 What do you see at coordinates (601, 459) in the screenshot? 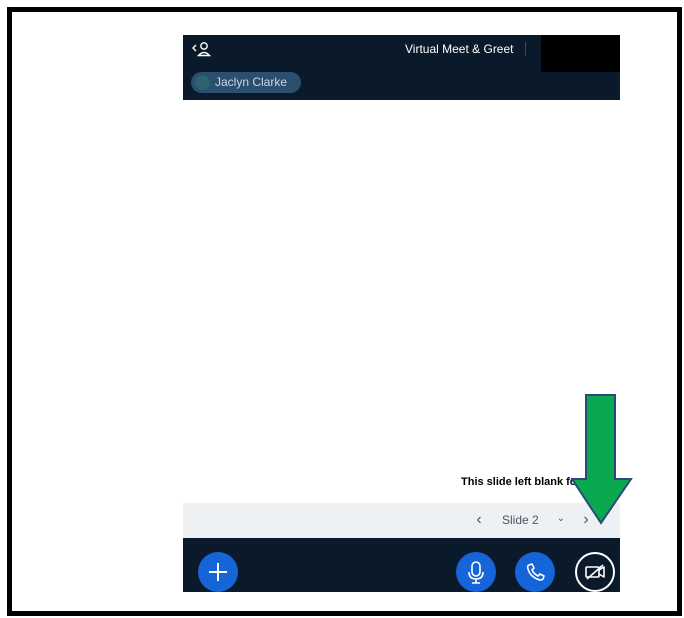
I see `green-down-arrow` at bounding box center [601, 459].